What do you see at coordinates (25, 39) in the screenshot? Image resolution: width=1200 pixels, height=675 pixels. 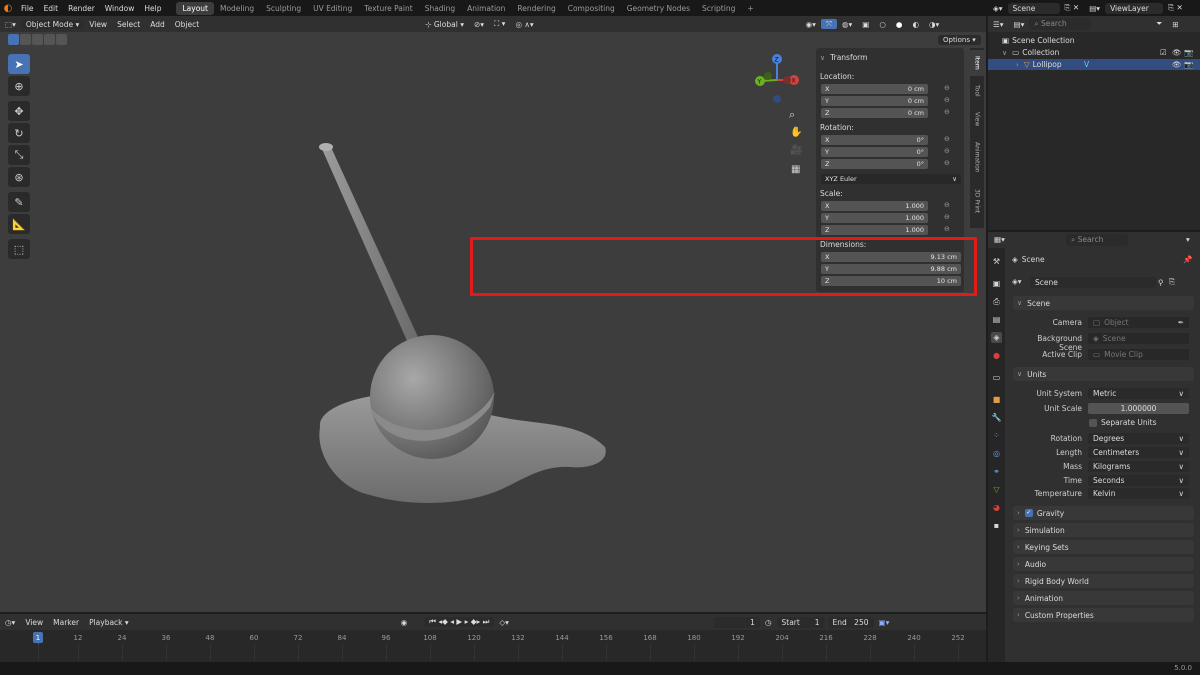 I see `select-extend-icon` at bounding box center [25, 39].